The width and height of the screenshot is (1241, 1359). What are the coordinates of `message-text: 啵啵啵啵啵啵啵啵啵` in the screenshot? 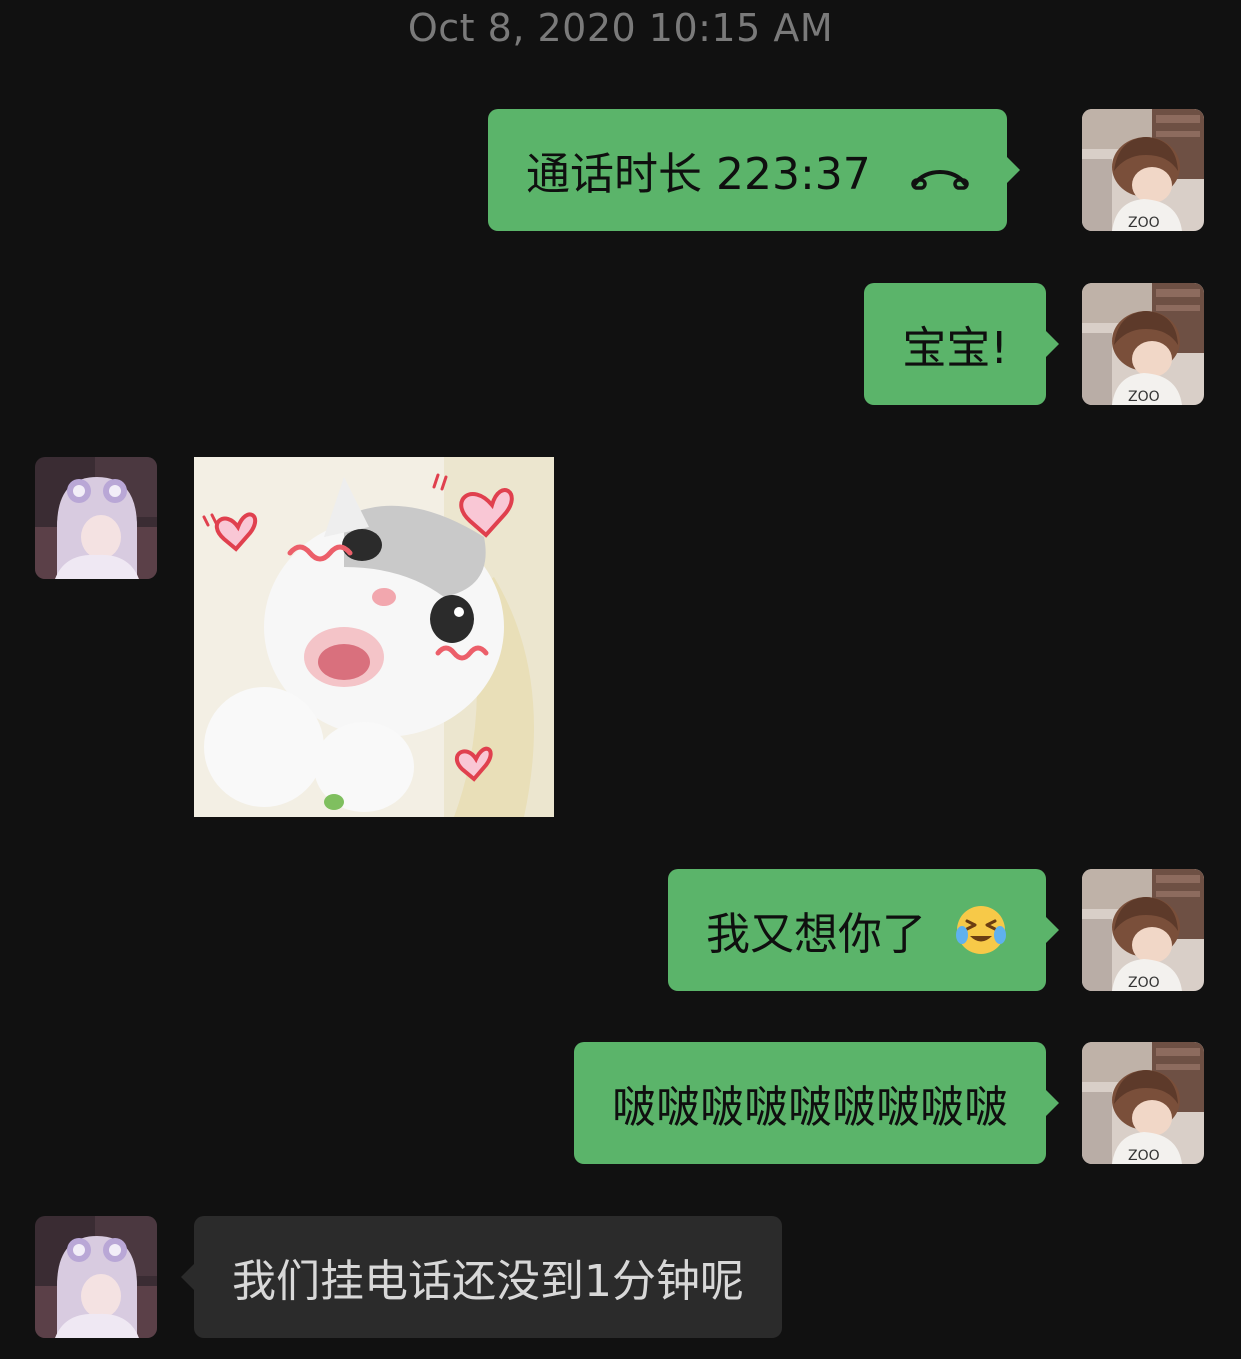 It's located at (810, 1107).